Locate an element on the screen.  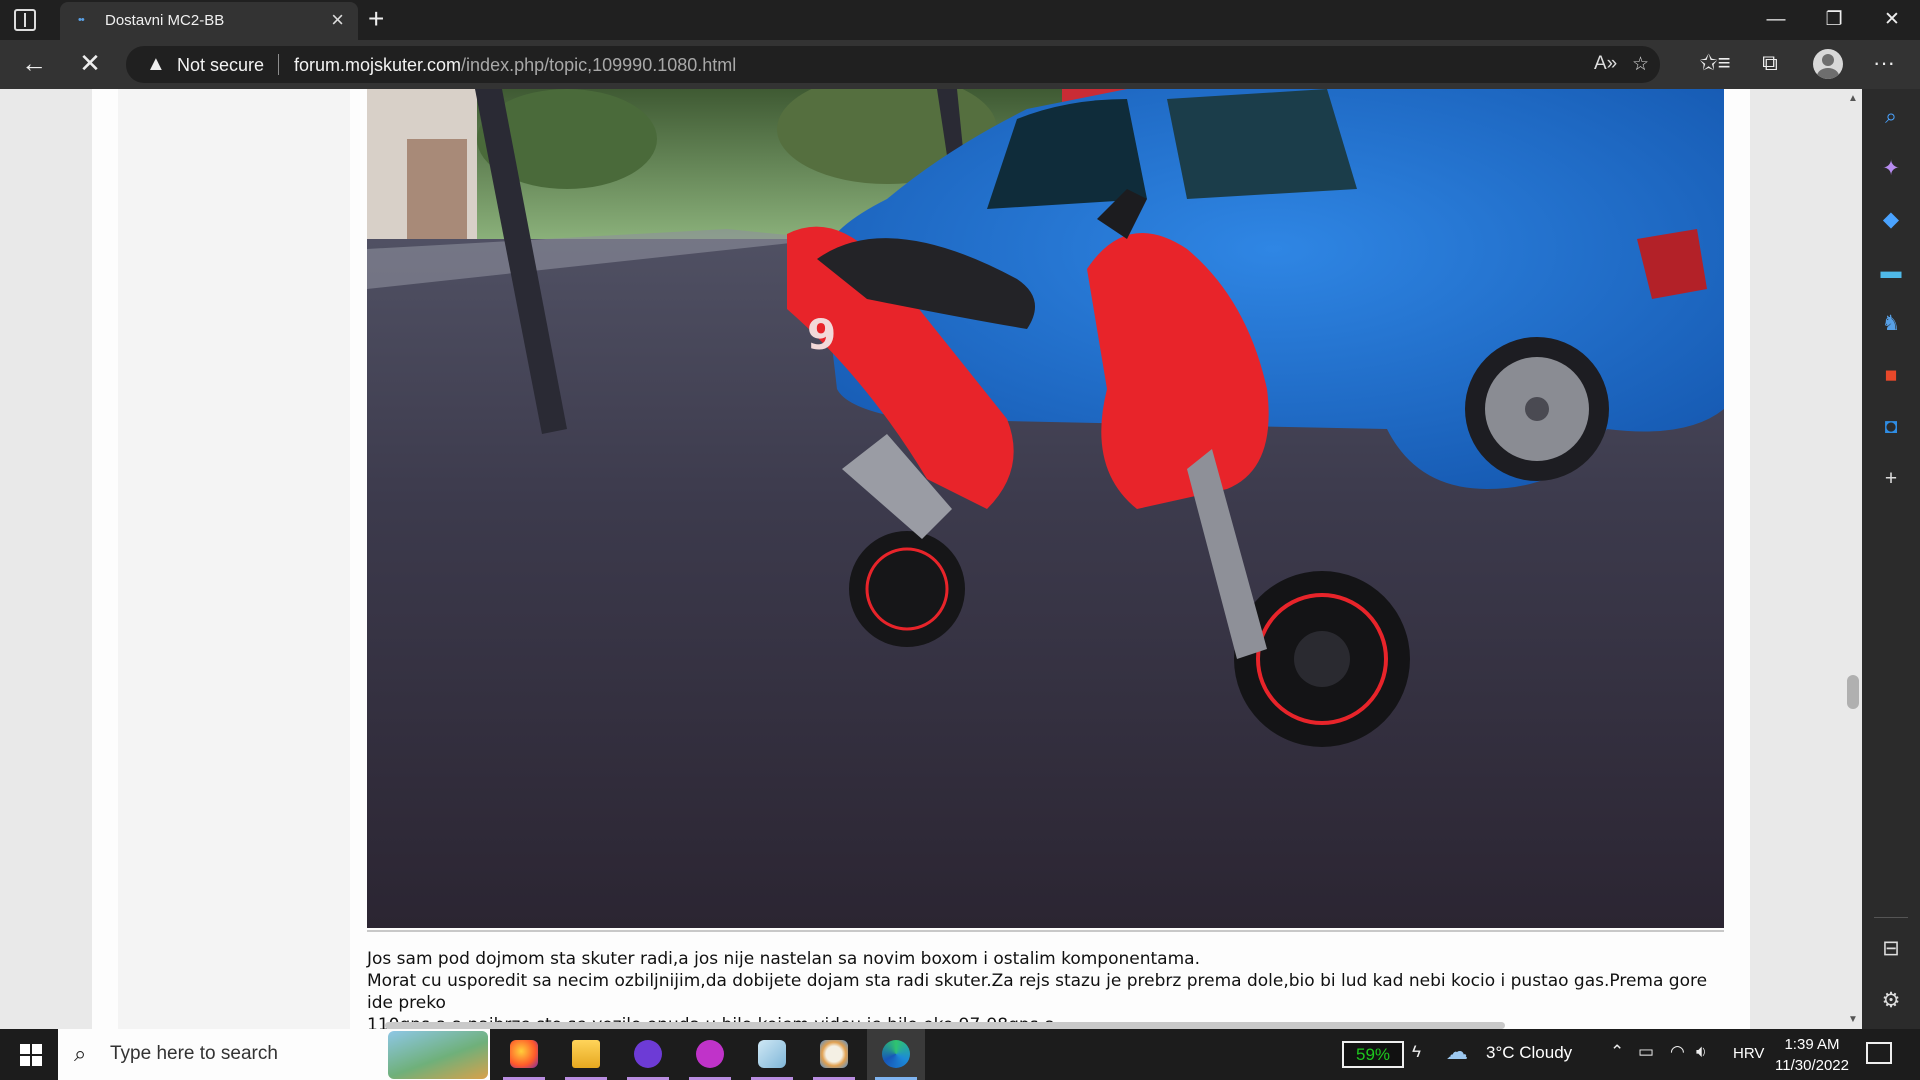
url-host: forum.mojskuter.com is located at coordinates (378, 65).